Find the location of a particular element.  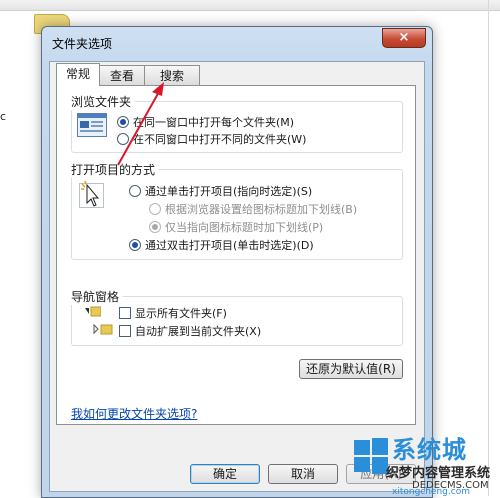

watermark-logo: 系统城 织梦内容管理系统 DEDECMS.COM xitongcheng.com is located at coordinates (422, 463).